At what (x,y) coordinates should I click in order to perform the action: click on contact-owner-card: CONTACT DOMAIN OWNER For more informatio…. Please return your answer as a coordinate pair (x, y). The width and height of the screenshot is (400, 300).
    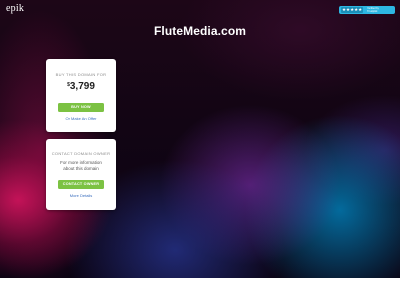
    Looking at the image, I should click on (81, 174).